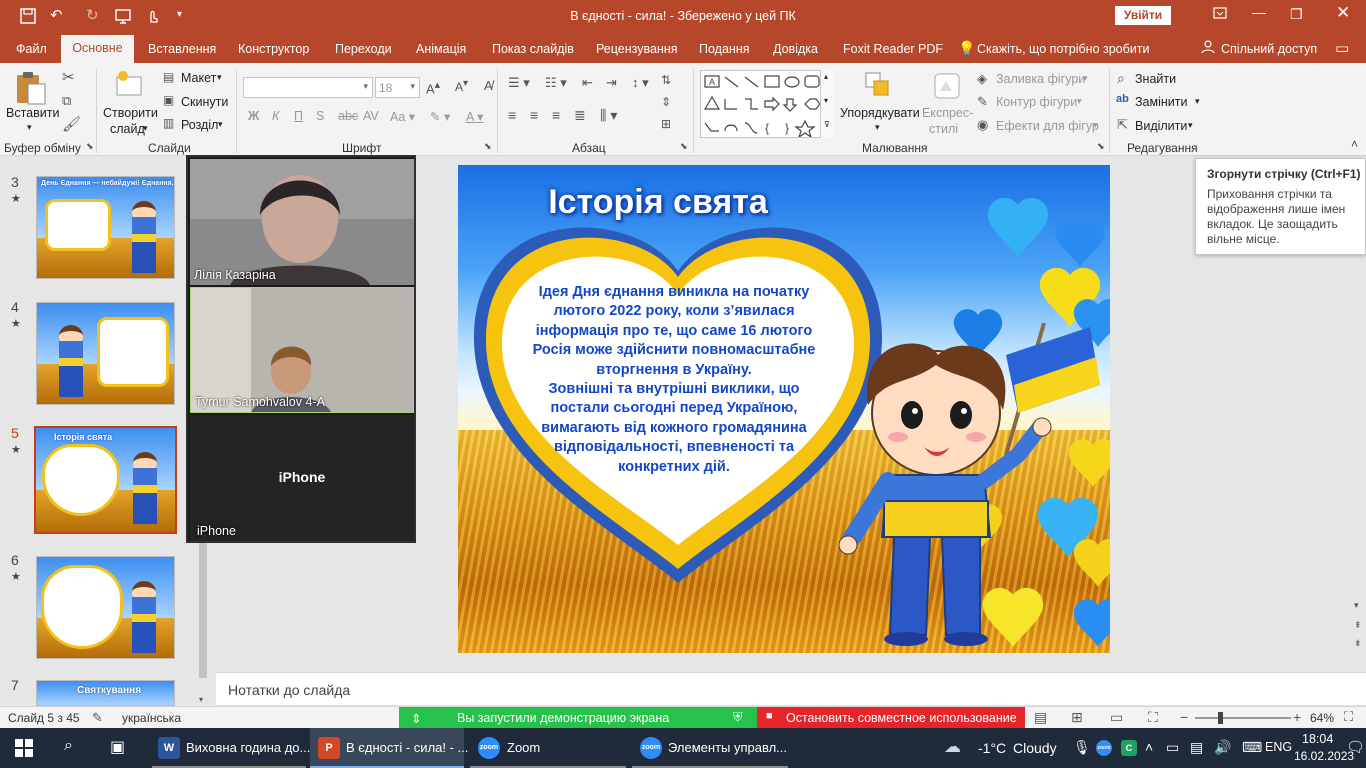  Describe the element at coordinates (1190, 125) in the screenshot. I see `select-dropdown-icon: ▾` at that location.